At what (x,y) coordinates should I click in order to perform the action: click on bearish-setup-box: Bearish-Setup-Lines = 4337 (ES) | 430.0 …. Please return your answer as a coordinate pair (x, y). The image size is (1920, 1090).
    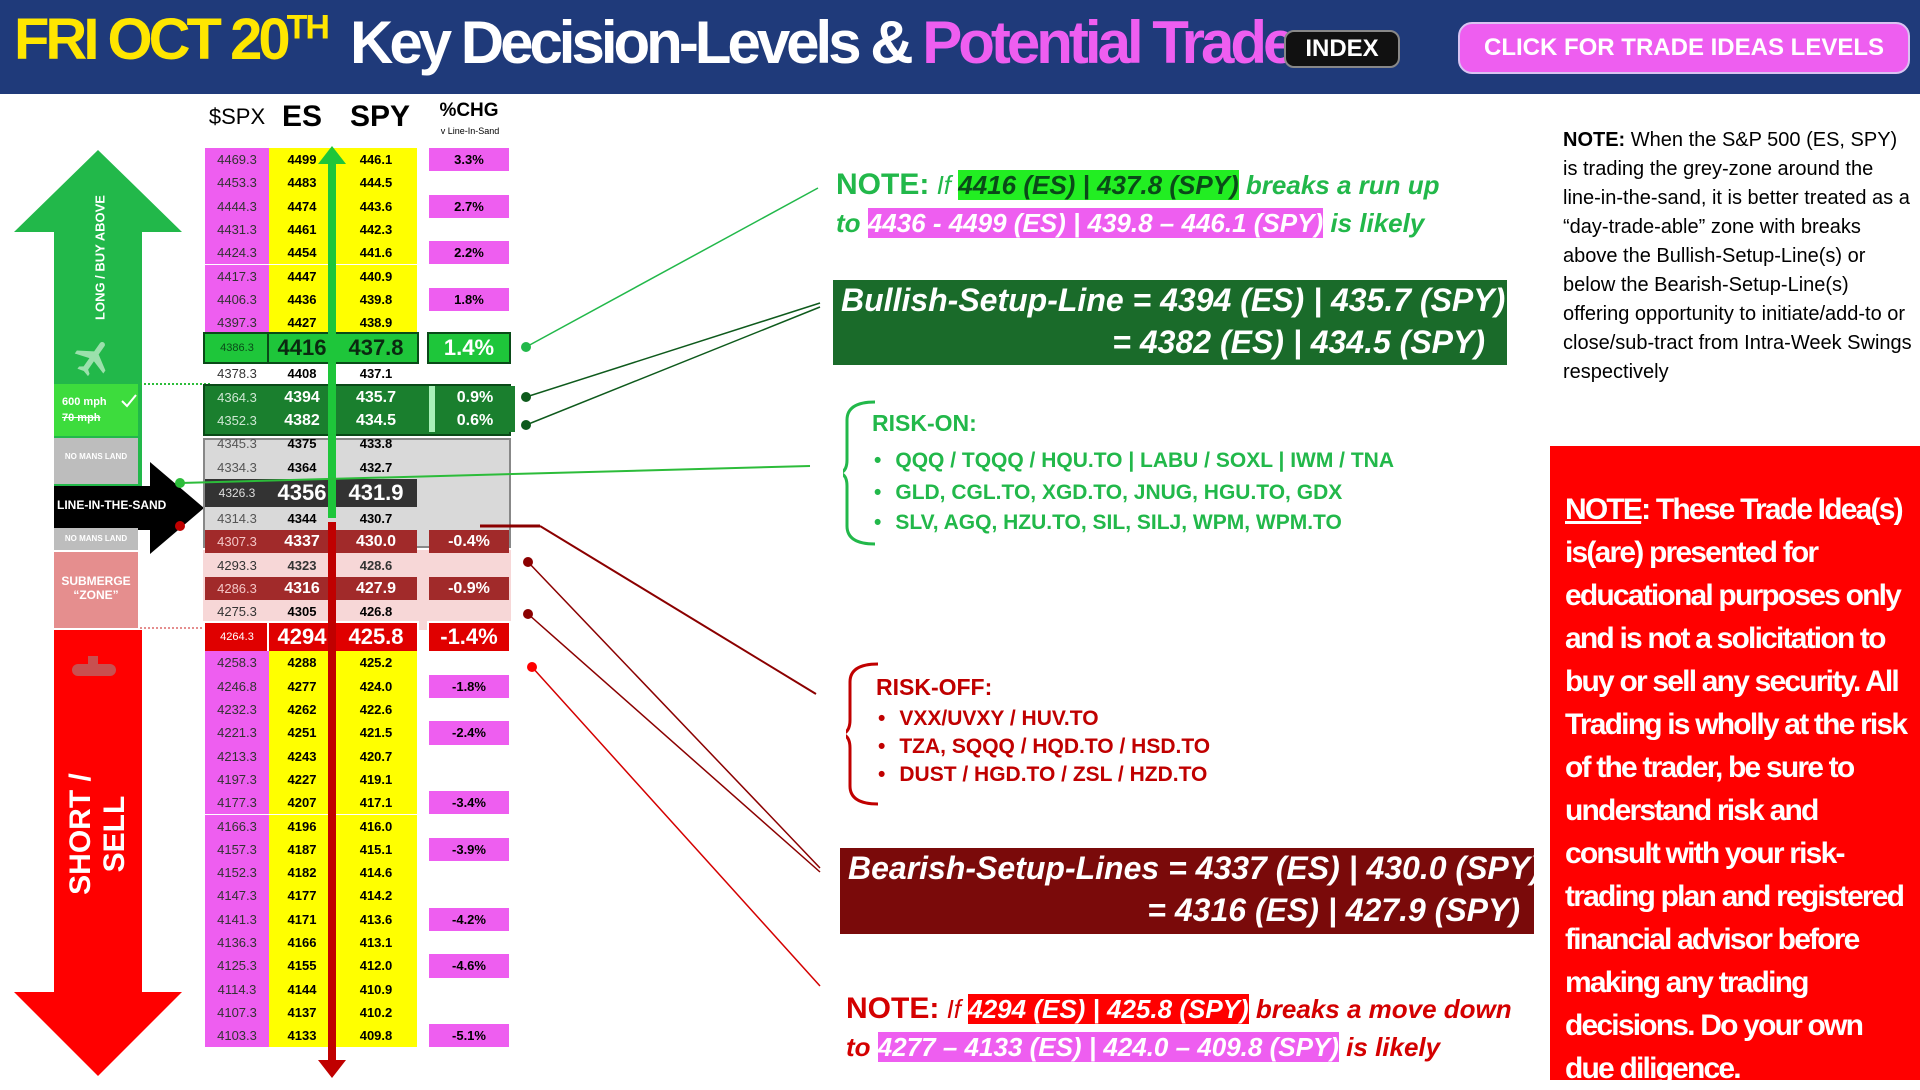
    Looking at the image, I should click on (1190, 891).